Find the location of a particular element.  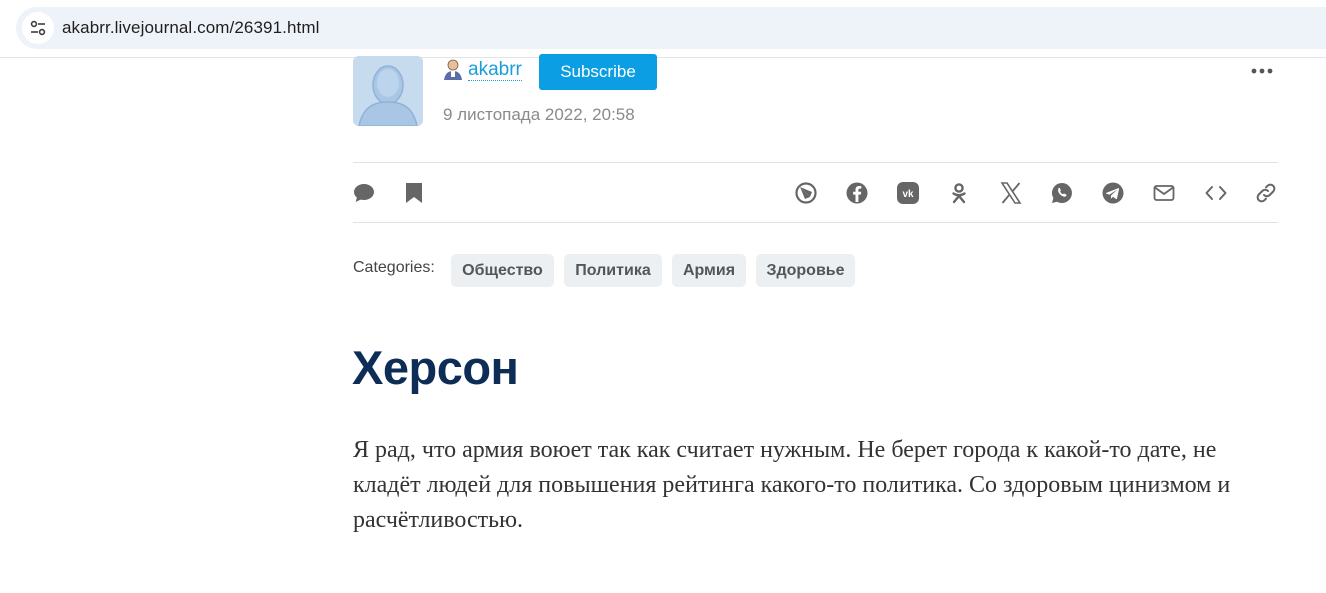

category-tag: Политика is located at coordinates (613, 270).